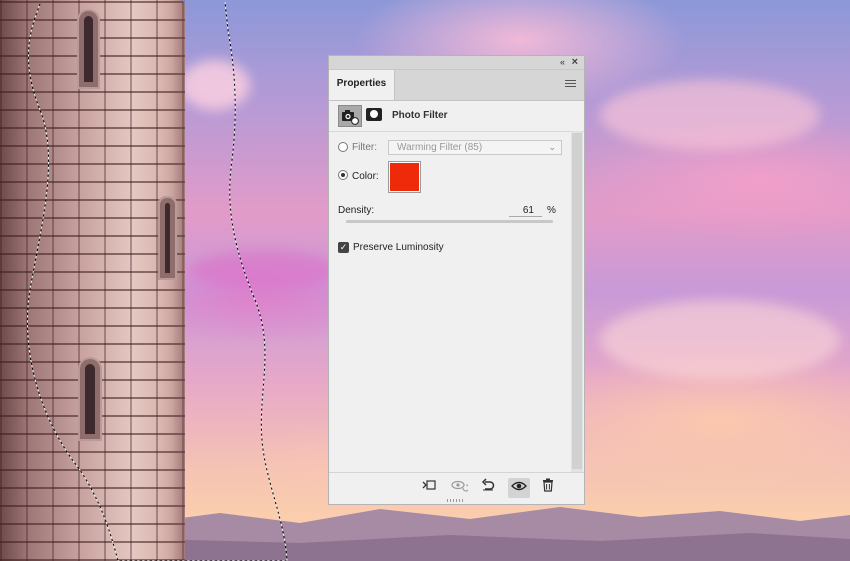  I want to click on photo-filter-adjustment-icon, so click(350, 116).